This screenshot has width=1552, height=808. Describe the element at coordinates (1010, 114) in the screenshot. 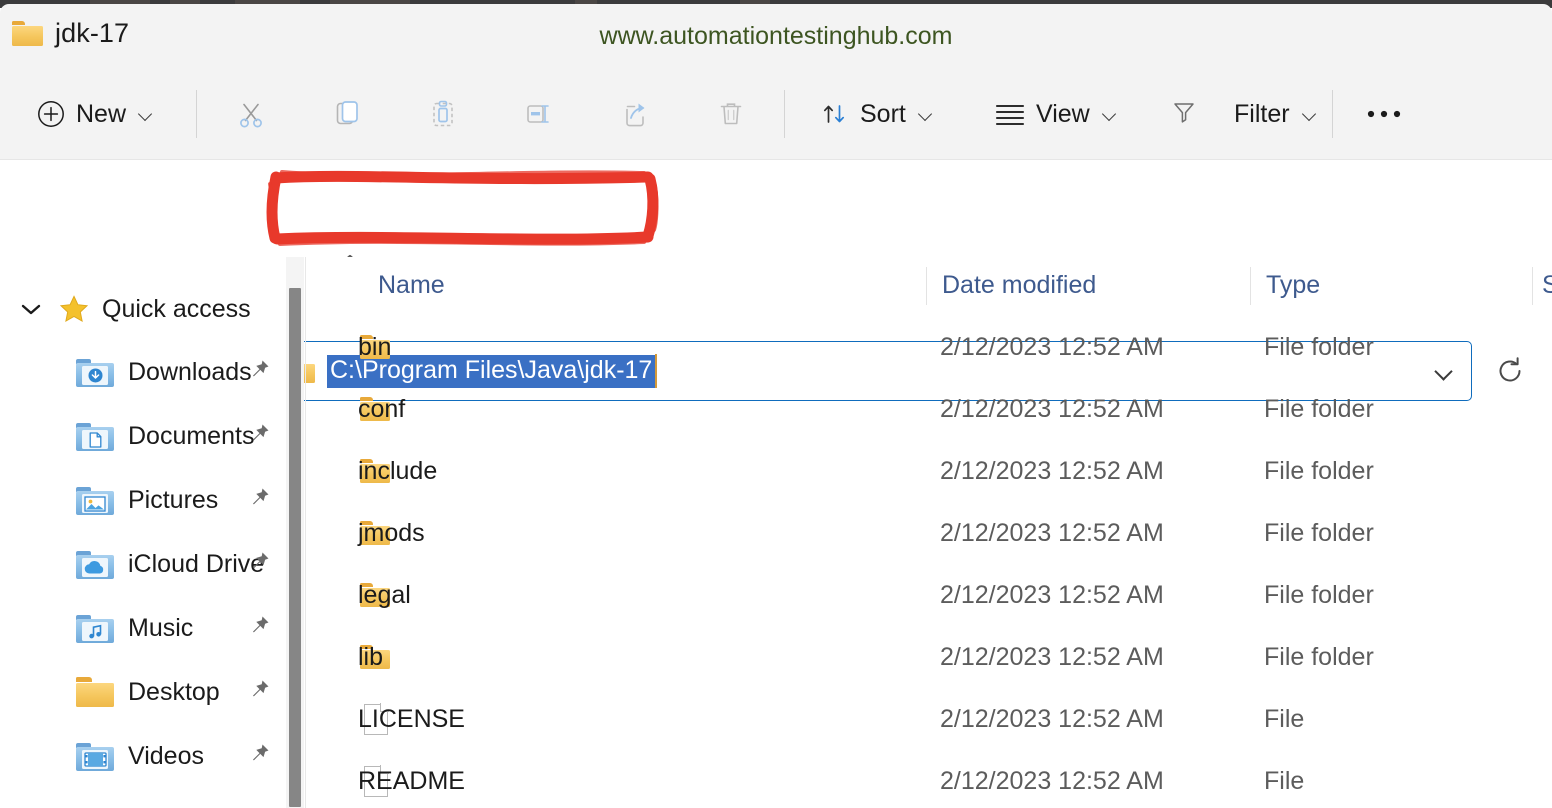

I see `list-lines-icon` at that location.